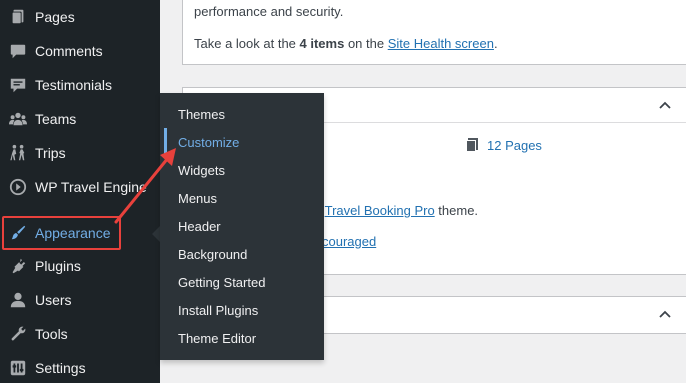  I want to click on submenu-theme-editor: Theme Editor, so click(217, 338).